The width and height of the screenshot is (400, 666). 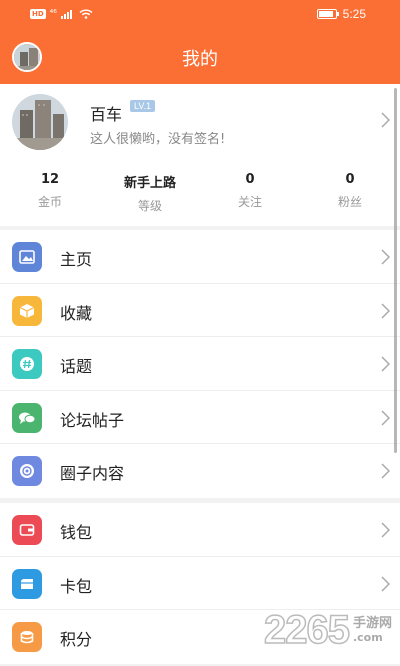 I want to click on signal-icon, so click(x=66, y=14).